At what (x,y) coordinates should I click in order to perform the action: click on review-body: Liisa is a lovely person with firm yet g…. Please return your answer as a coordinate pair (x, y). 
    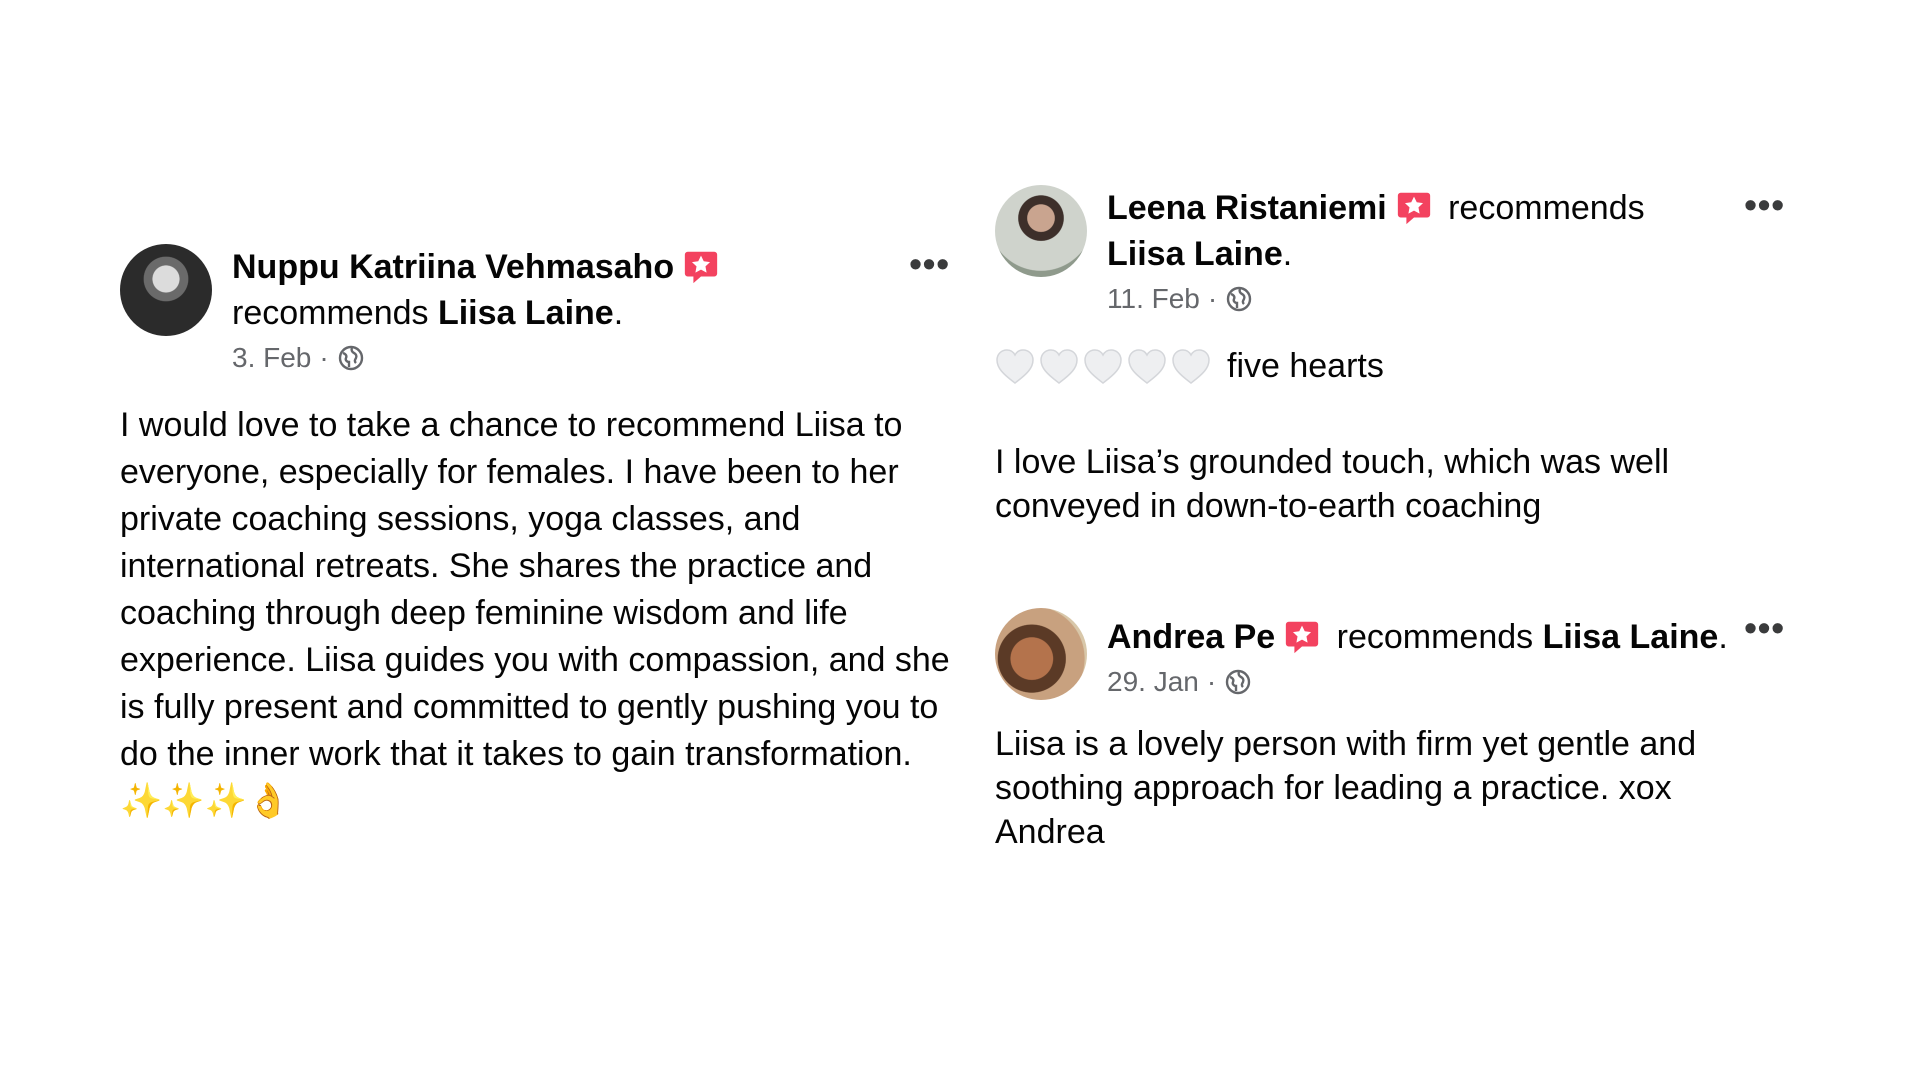
    Looking at the image, I should click on (1346, 788).